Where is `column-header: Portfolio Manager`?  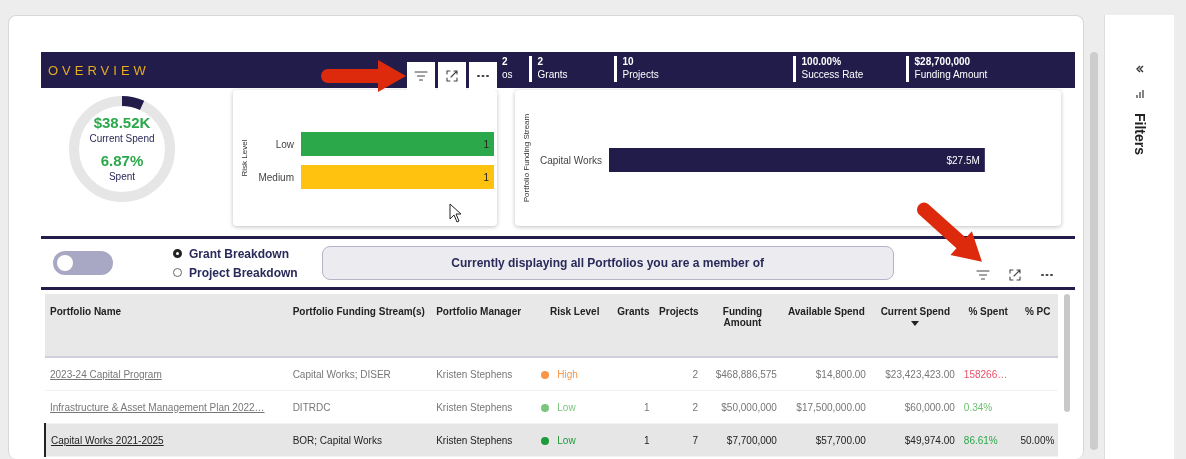 column-header: Portfolio Manager is located at coordinates (484, 325).